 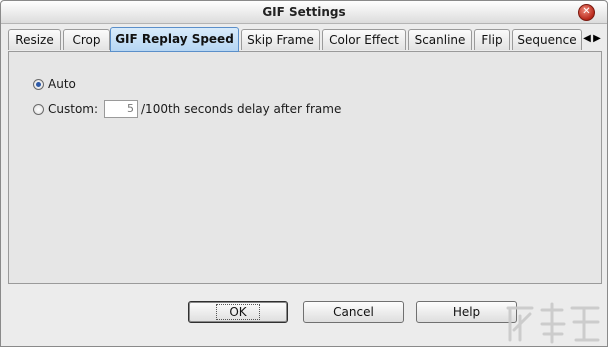 I want to click on scroll-right-icon: ▶, so click(x=597, y=39).